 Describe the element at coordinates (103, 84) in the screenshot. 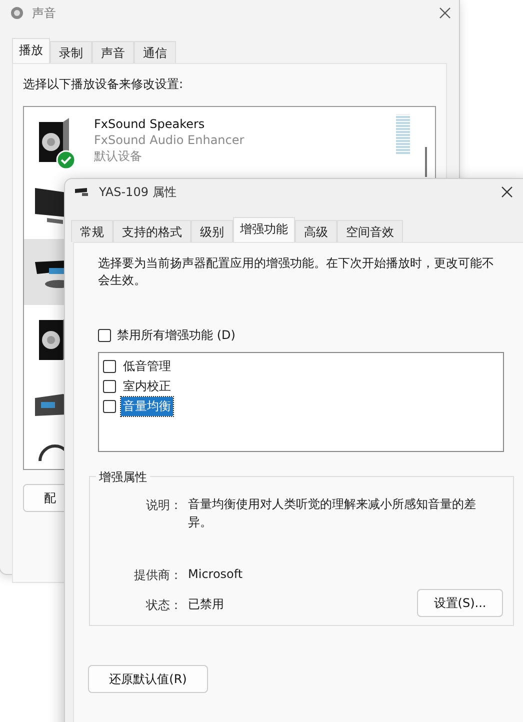

I see `instruction-text: 选择以下播放设备来修改设置:` at that location.